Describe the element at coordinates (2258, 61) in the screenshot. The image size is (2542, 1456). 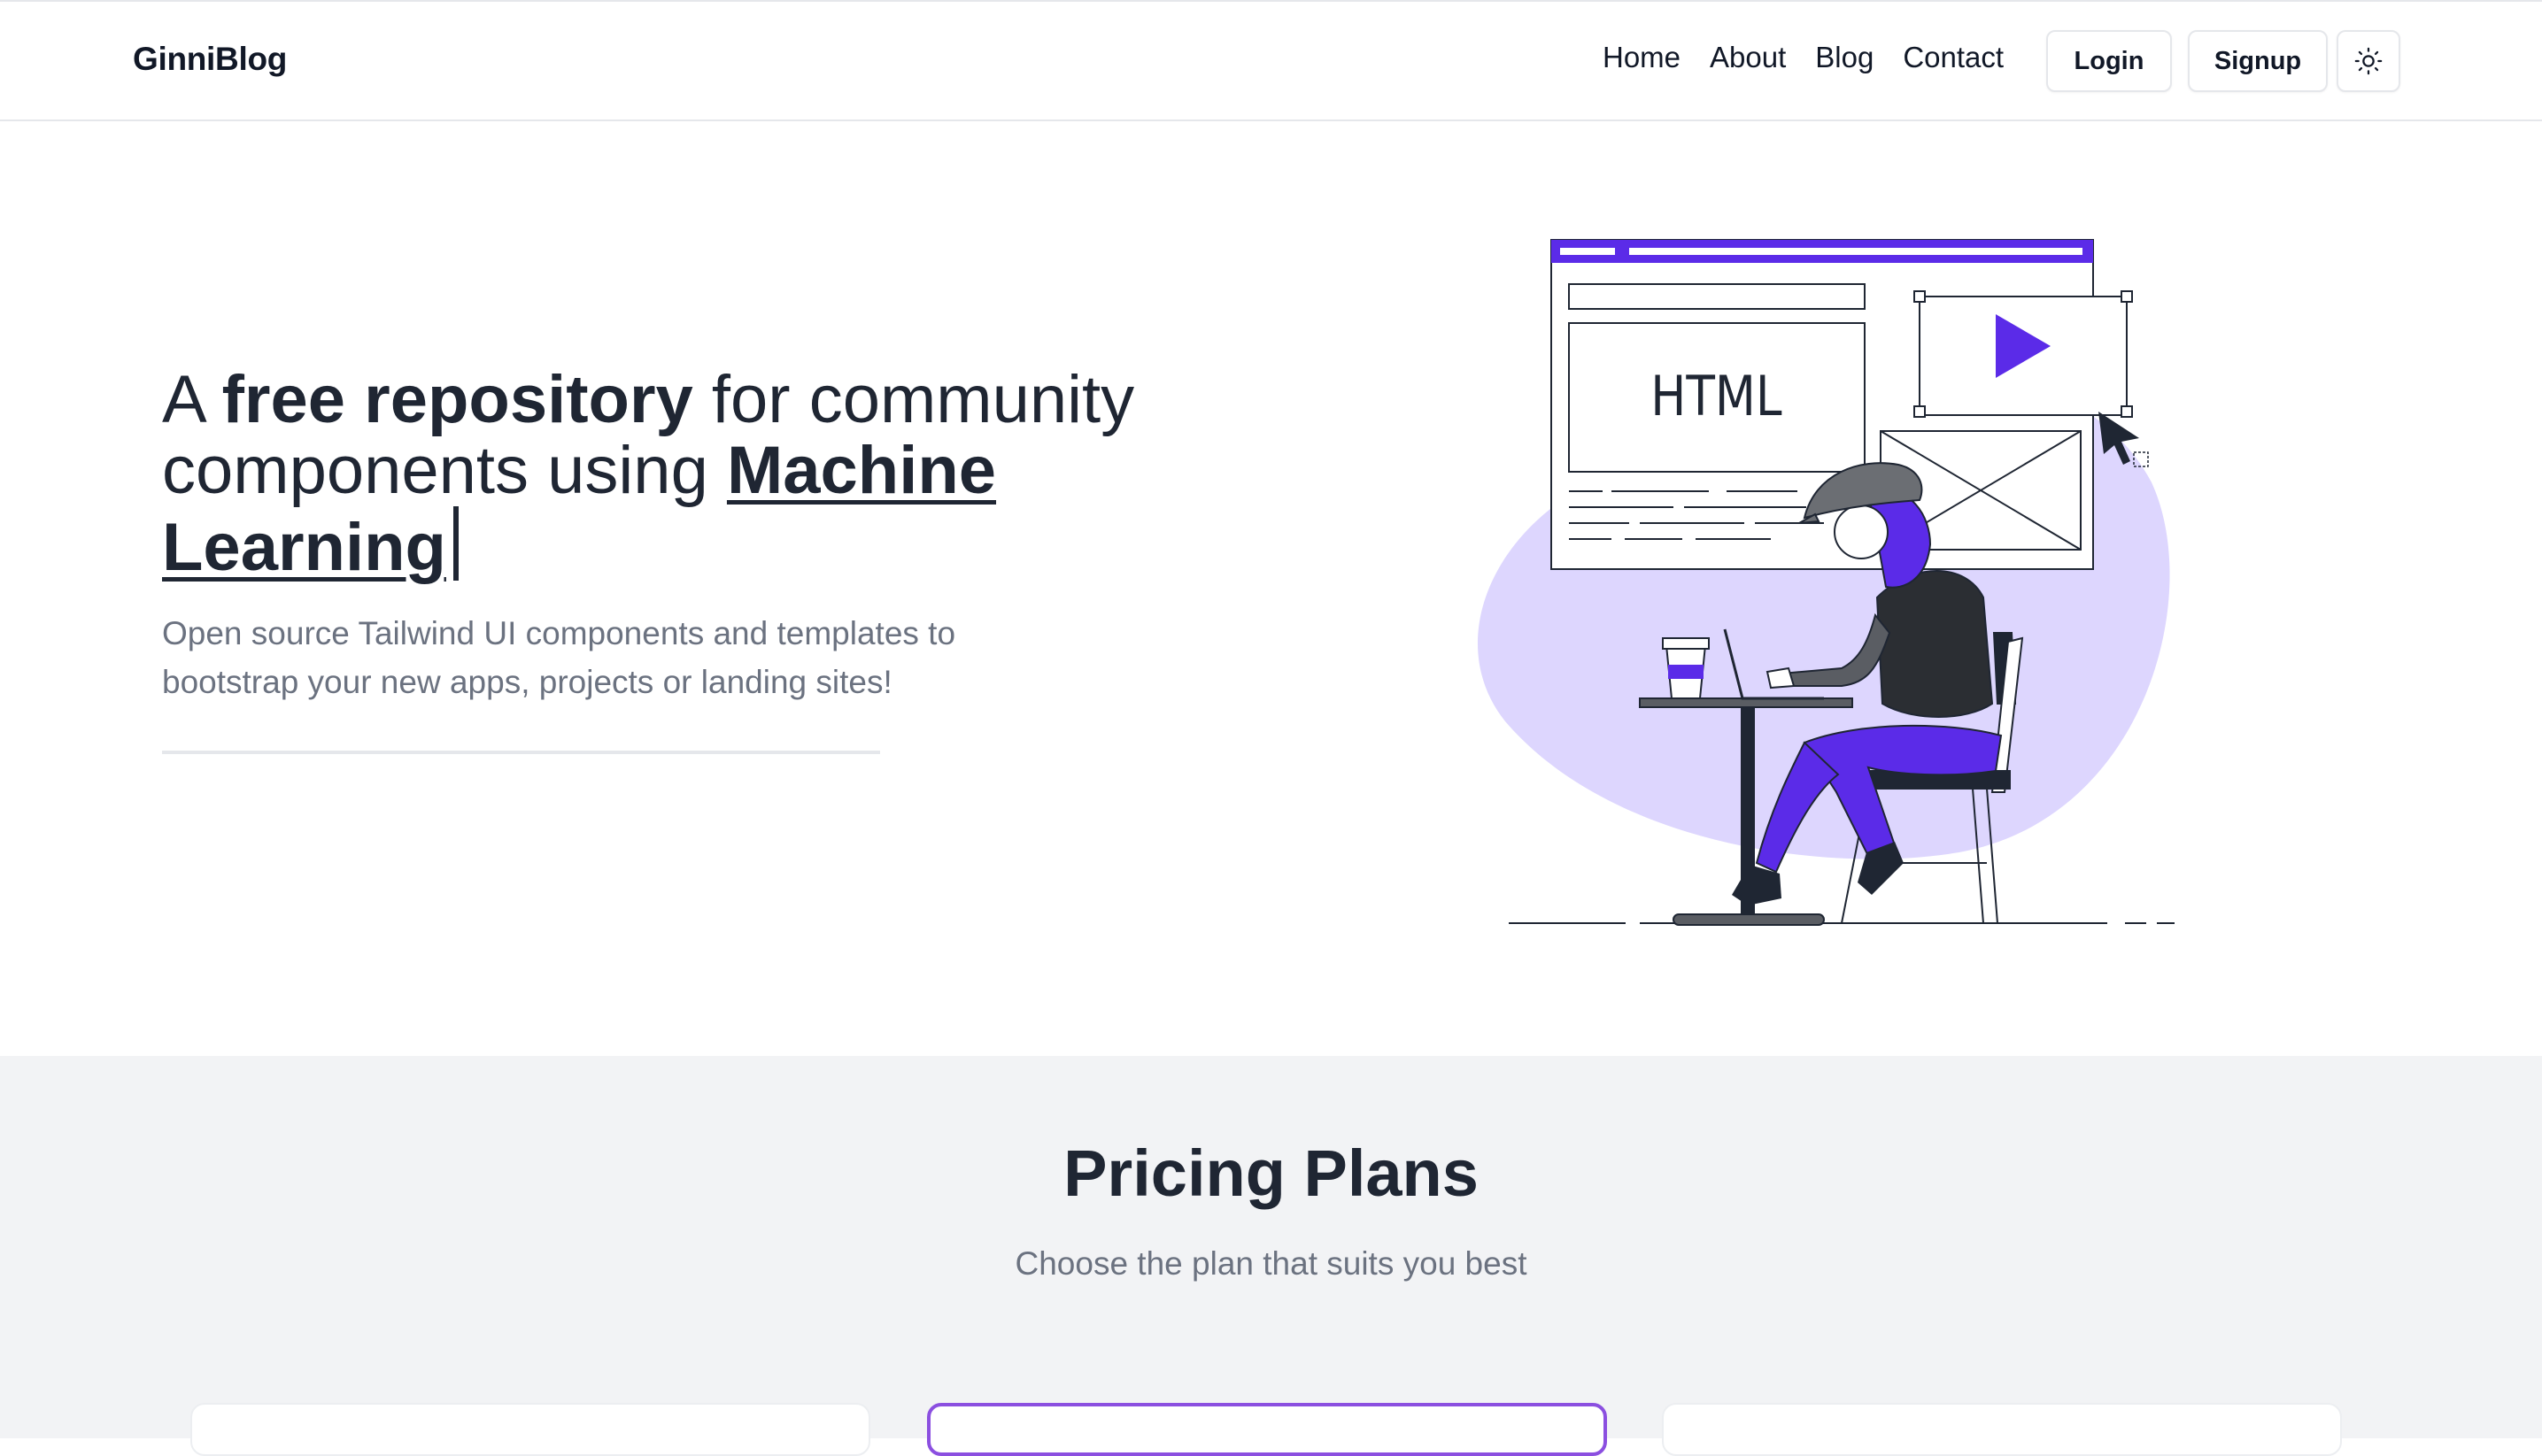
I see `signup-button: Signup` at that location.